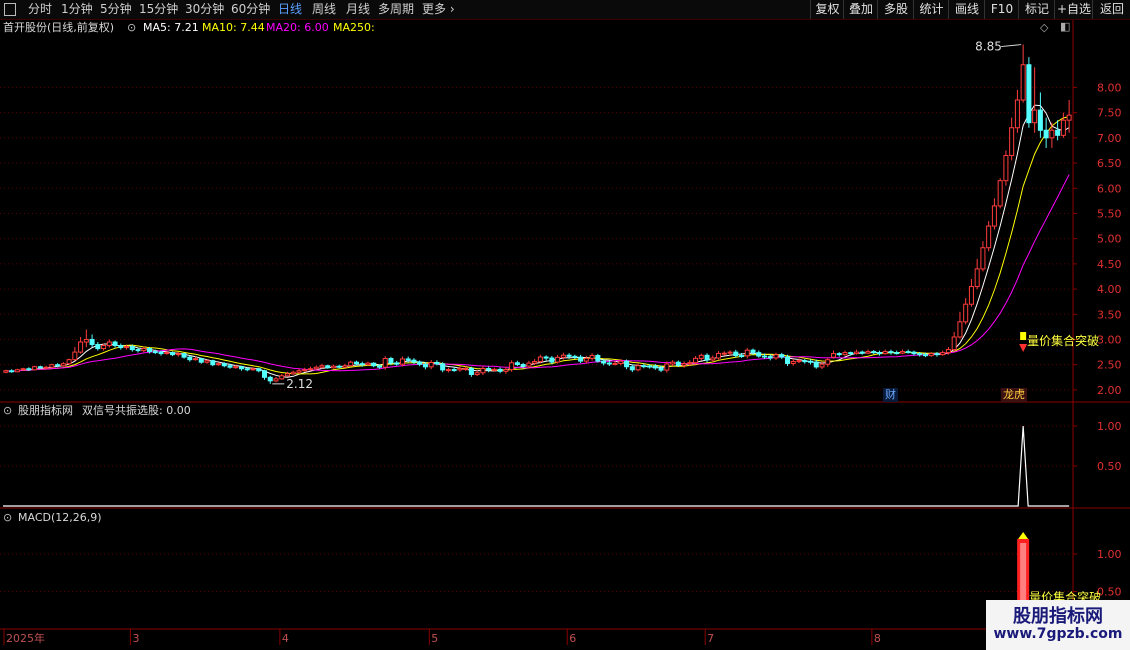 This screenshot has width=1130, height=650. I want to click on toolbar-button-5: F10, so click(1001, 9).